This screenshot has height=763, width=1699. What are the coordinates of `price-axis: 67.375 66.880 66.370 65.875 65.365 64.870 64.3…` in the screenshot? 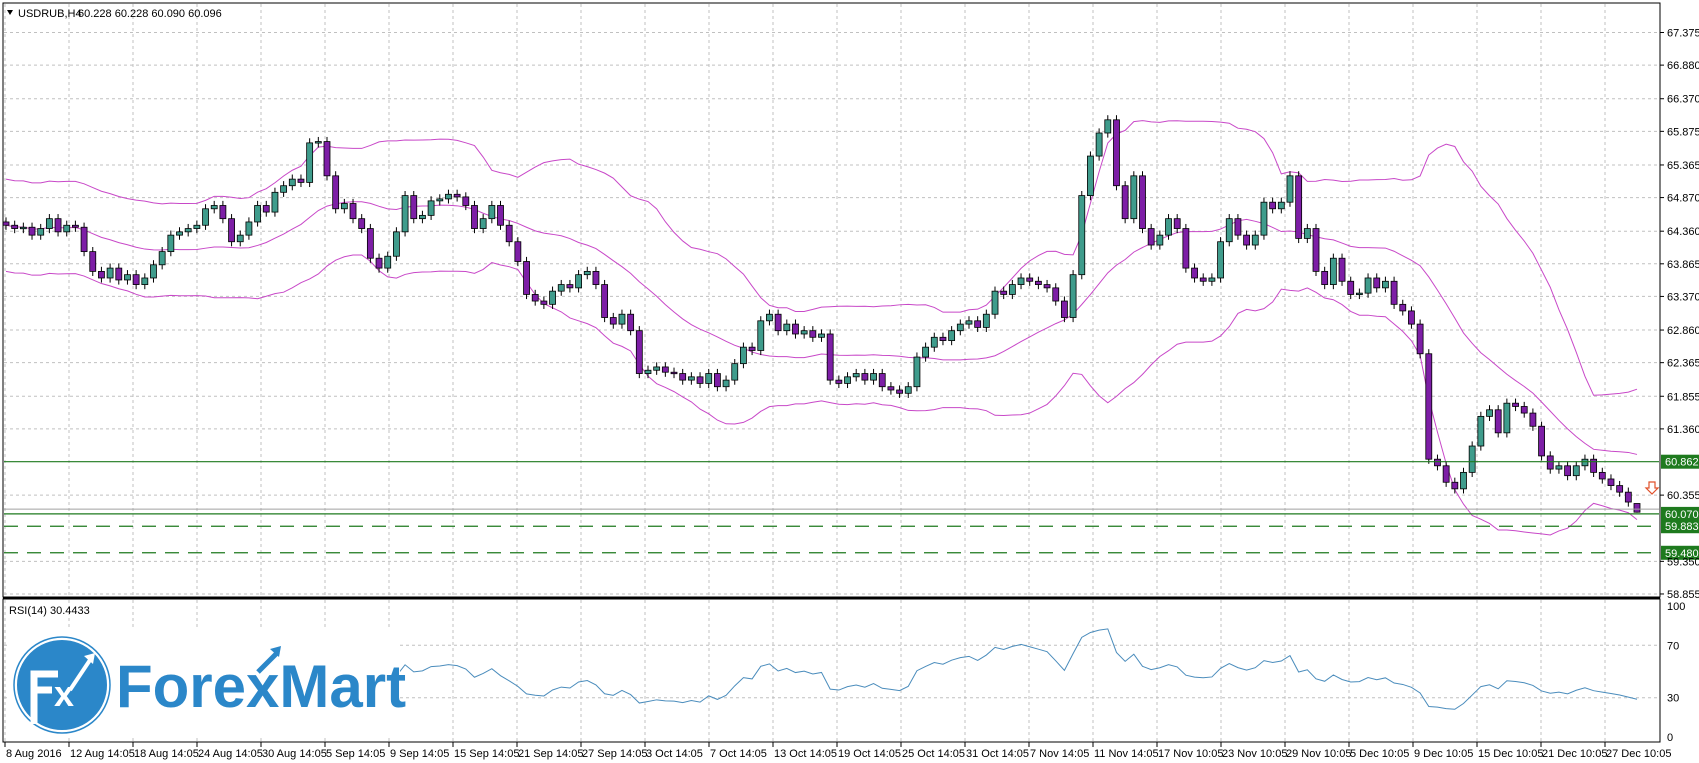 It's located at (1679, 386).